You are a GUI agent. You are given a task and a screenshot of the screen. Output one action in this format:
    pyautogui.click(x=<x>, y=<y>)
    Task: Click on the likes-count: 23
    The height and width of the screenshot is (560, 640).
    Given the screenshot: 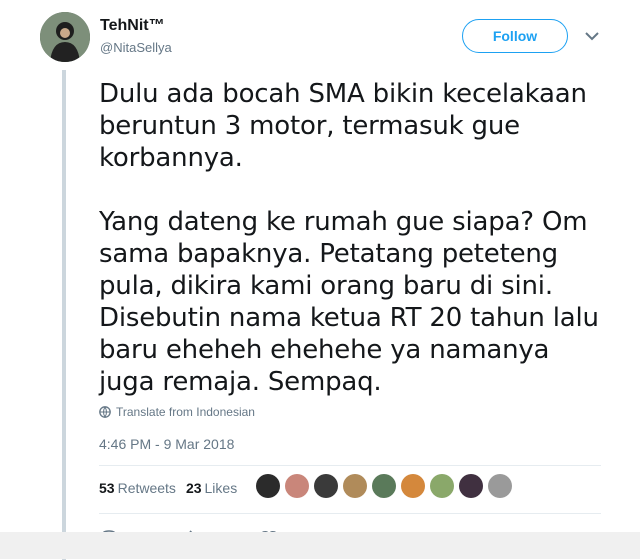 What is the action you would take?
    pyautogui.click(x=193, y=488)
    